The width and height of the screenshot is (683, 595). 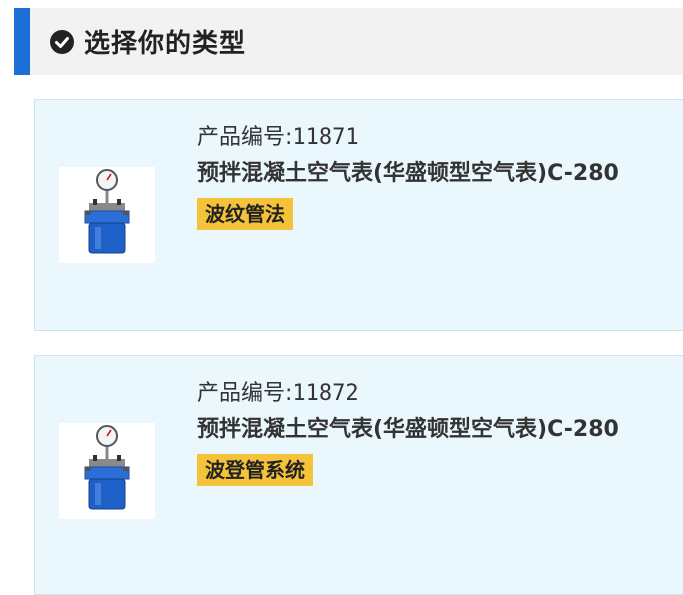 What do you see at coordinates (348, 41) in the screenshot?
I see `section-header: 选择你的类型` at bounding box center [348, 41].